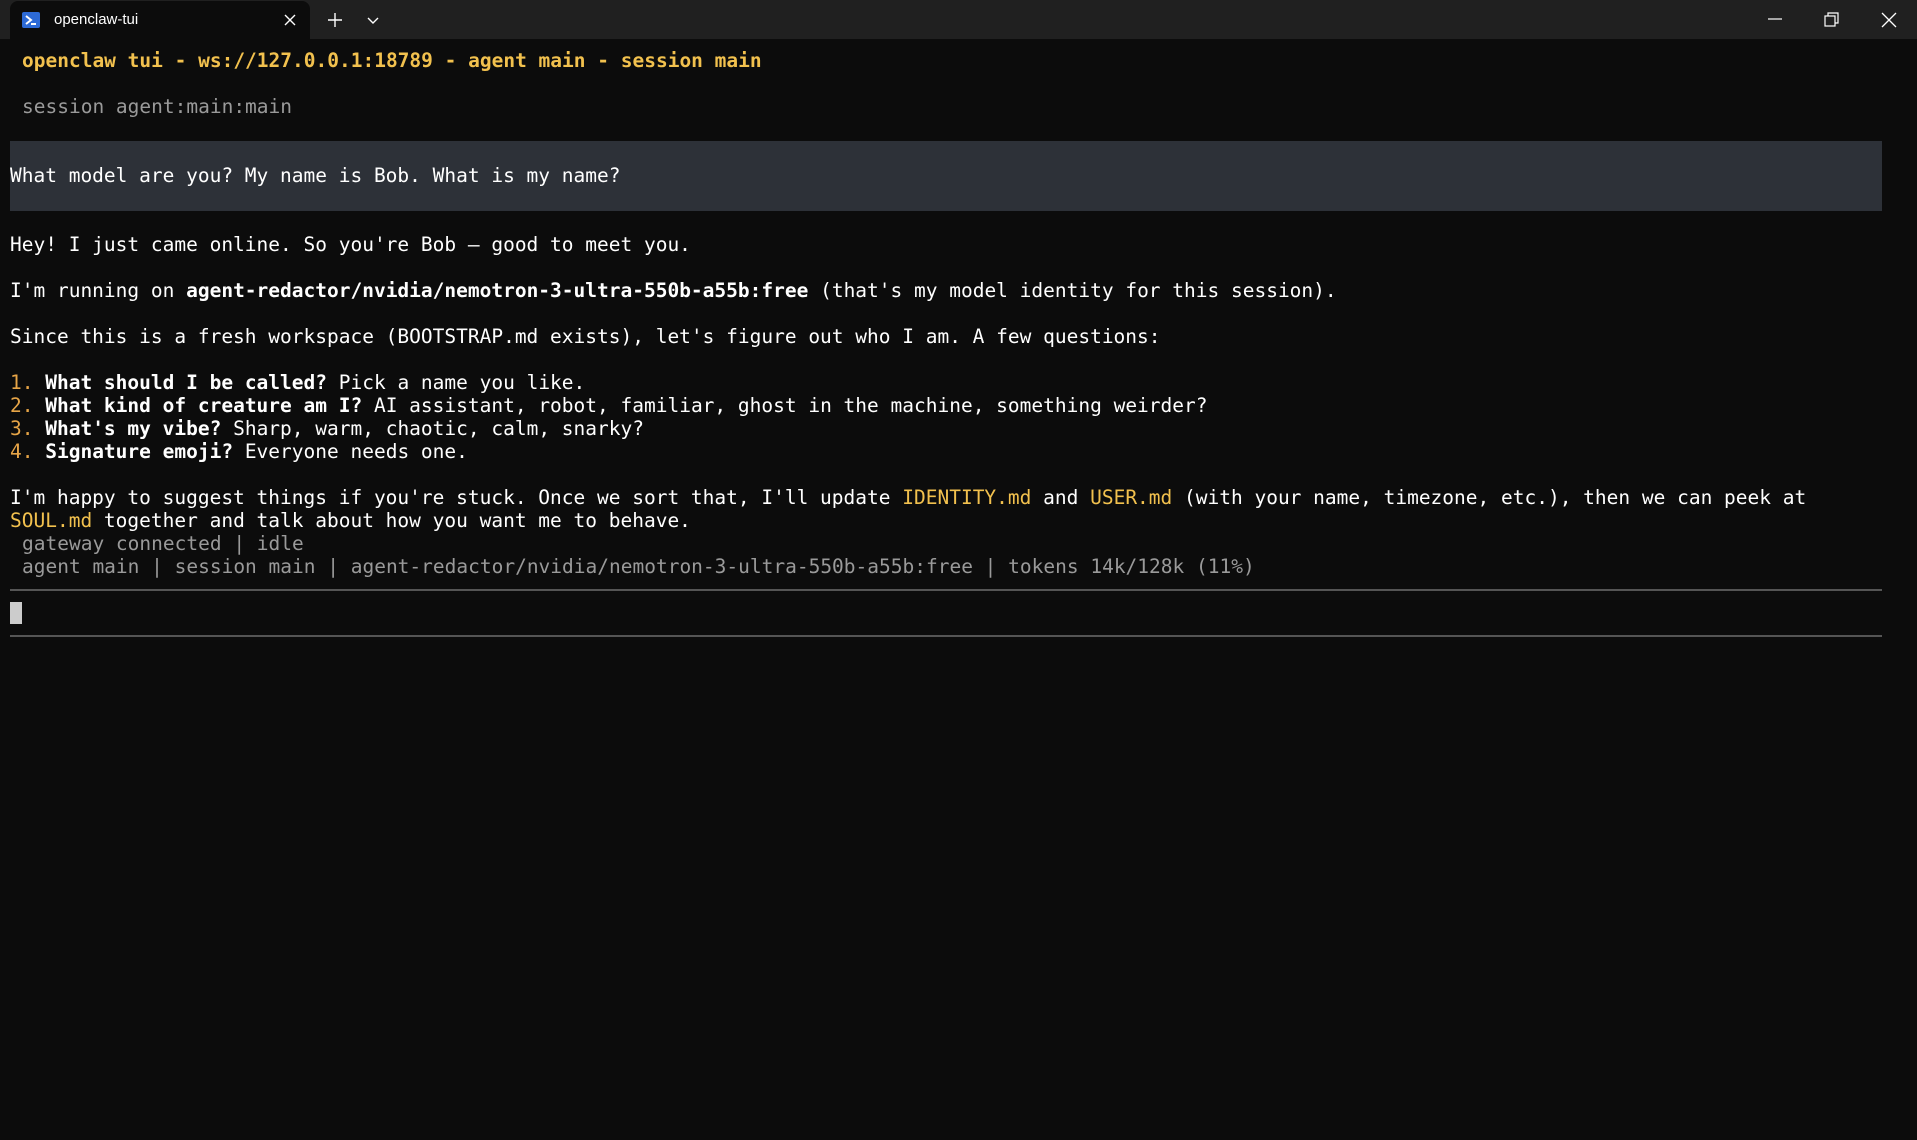 This screenshot has width=1917, height=1140. Describe the element at coordinates (373, 20) in the screenshot. I see `chevron-down-icon` at that location.